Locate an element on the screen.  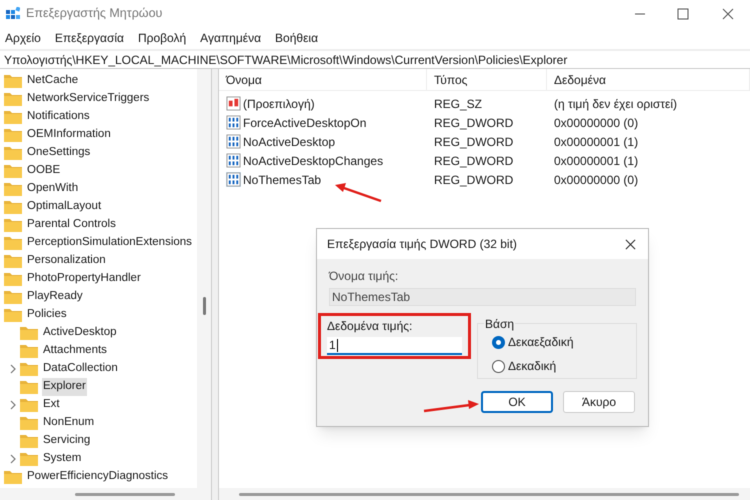
value-name-field: NoThemesTab is located at coordinates (482, 297).